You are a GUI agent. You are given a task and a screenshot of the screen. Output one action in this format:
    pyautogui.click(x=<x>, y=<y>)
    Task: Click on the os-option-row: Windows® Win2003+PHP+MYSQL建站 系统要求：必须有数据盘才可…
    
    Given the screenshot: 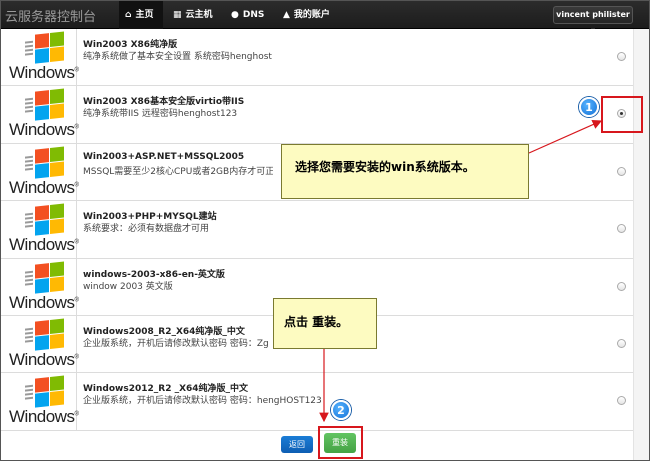 What is the action you would take?
    pyautogui.click(x=317, y=230)
    